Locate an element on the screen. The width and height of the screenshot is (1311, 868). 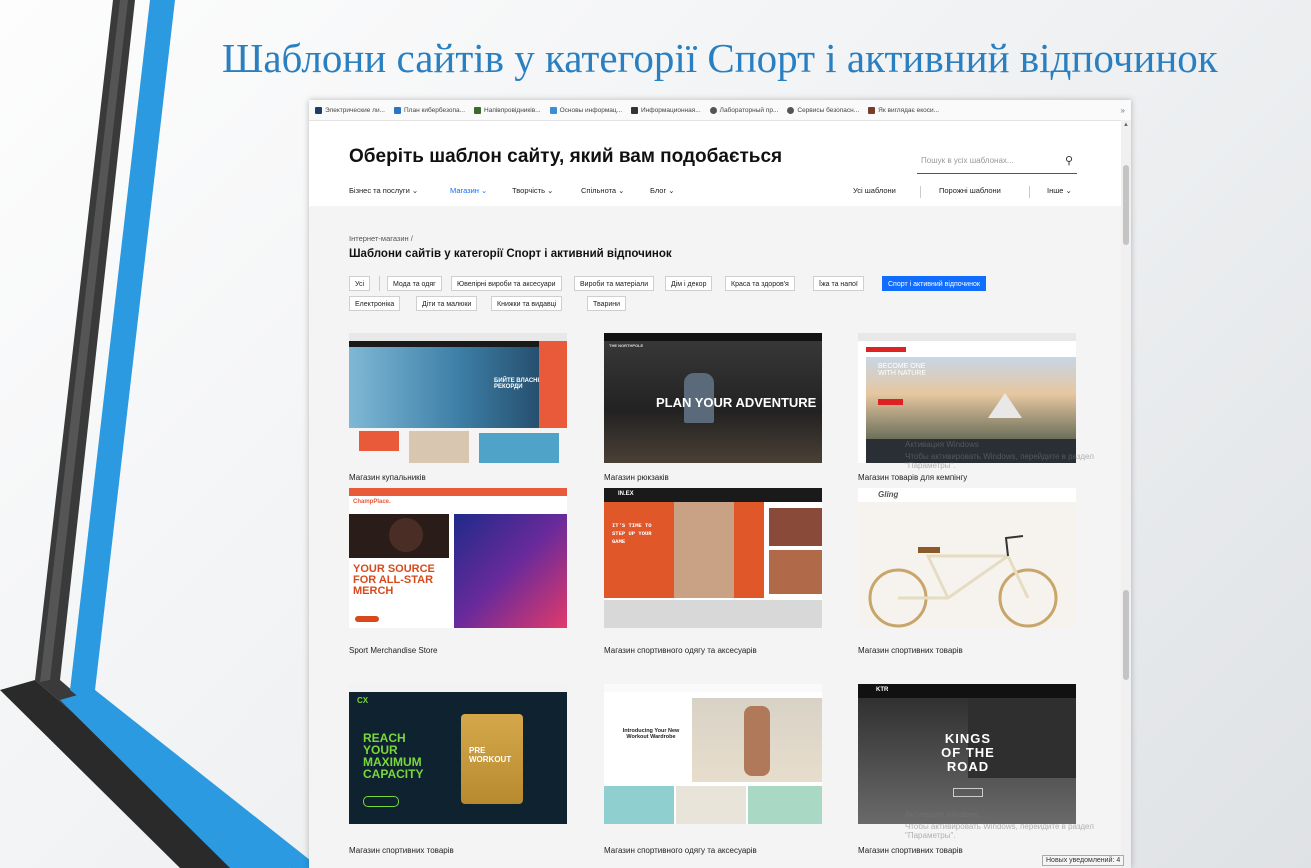
bookmarks-more-button: » is located at coordinates (1123, 110).